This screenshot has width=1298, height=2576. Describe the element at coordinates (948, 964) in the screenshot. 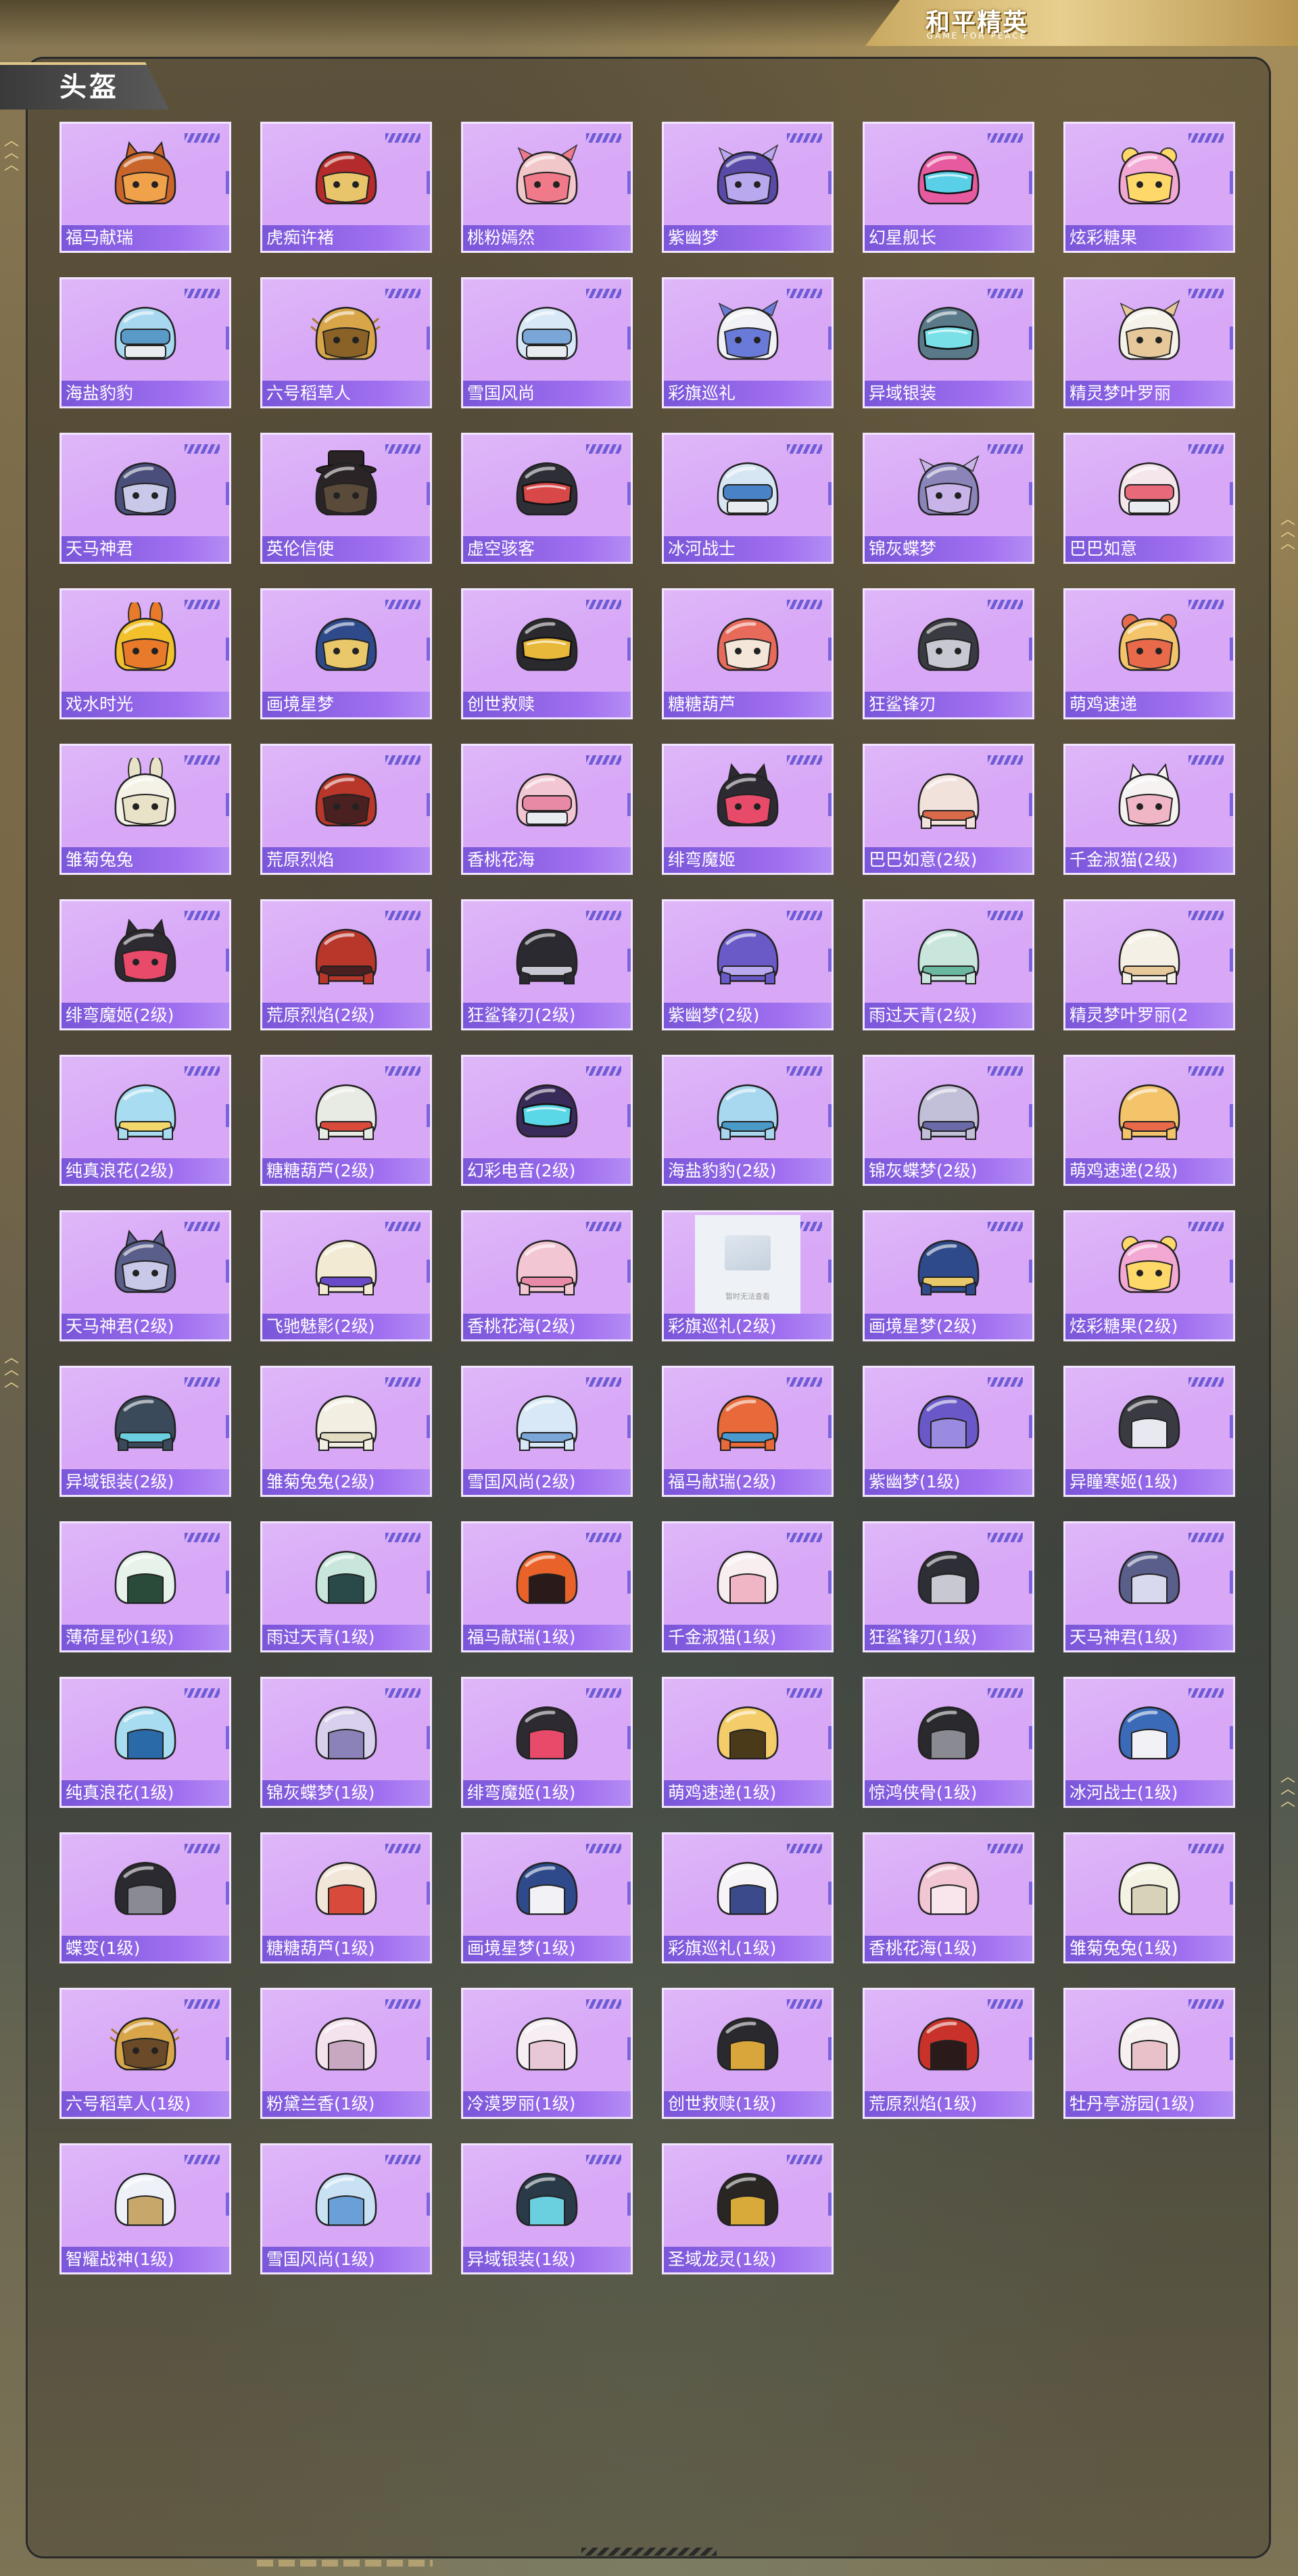

I see `helmet-card: 雨过天青(2级)` at that location.